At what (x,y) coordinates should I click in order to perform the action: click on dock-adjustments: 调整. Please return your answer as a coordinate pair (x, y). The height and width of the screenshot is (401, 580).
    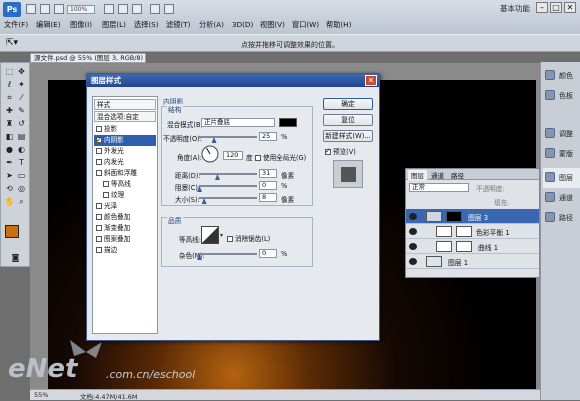
    Looking at the image, I should click on (561, 134).